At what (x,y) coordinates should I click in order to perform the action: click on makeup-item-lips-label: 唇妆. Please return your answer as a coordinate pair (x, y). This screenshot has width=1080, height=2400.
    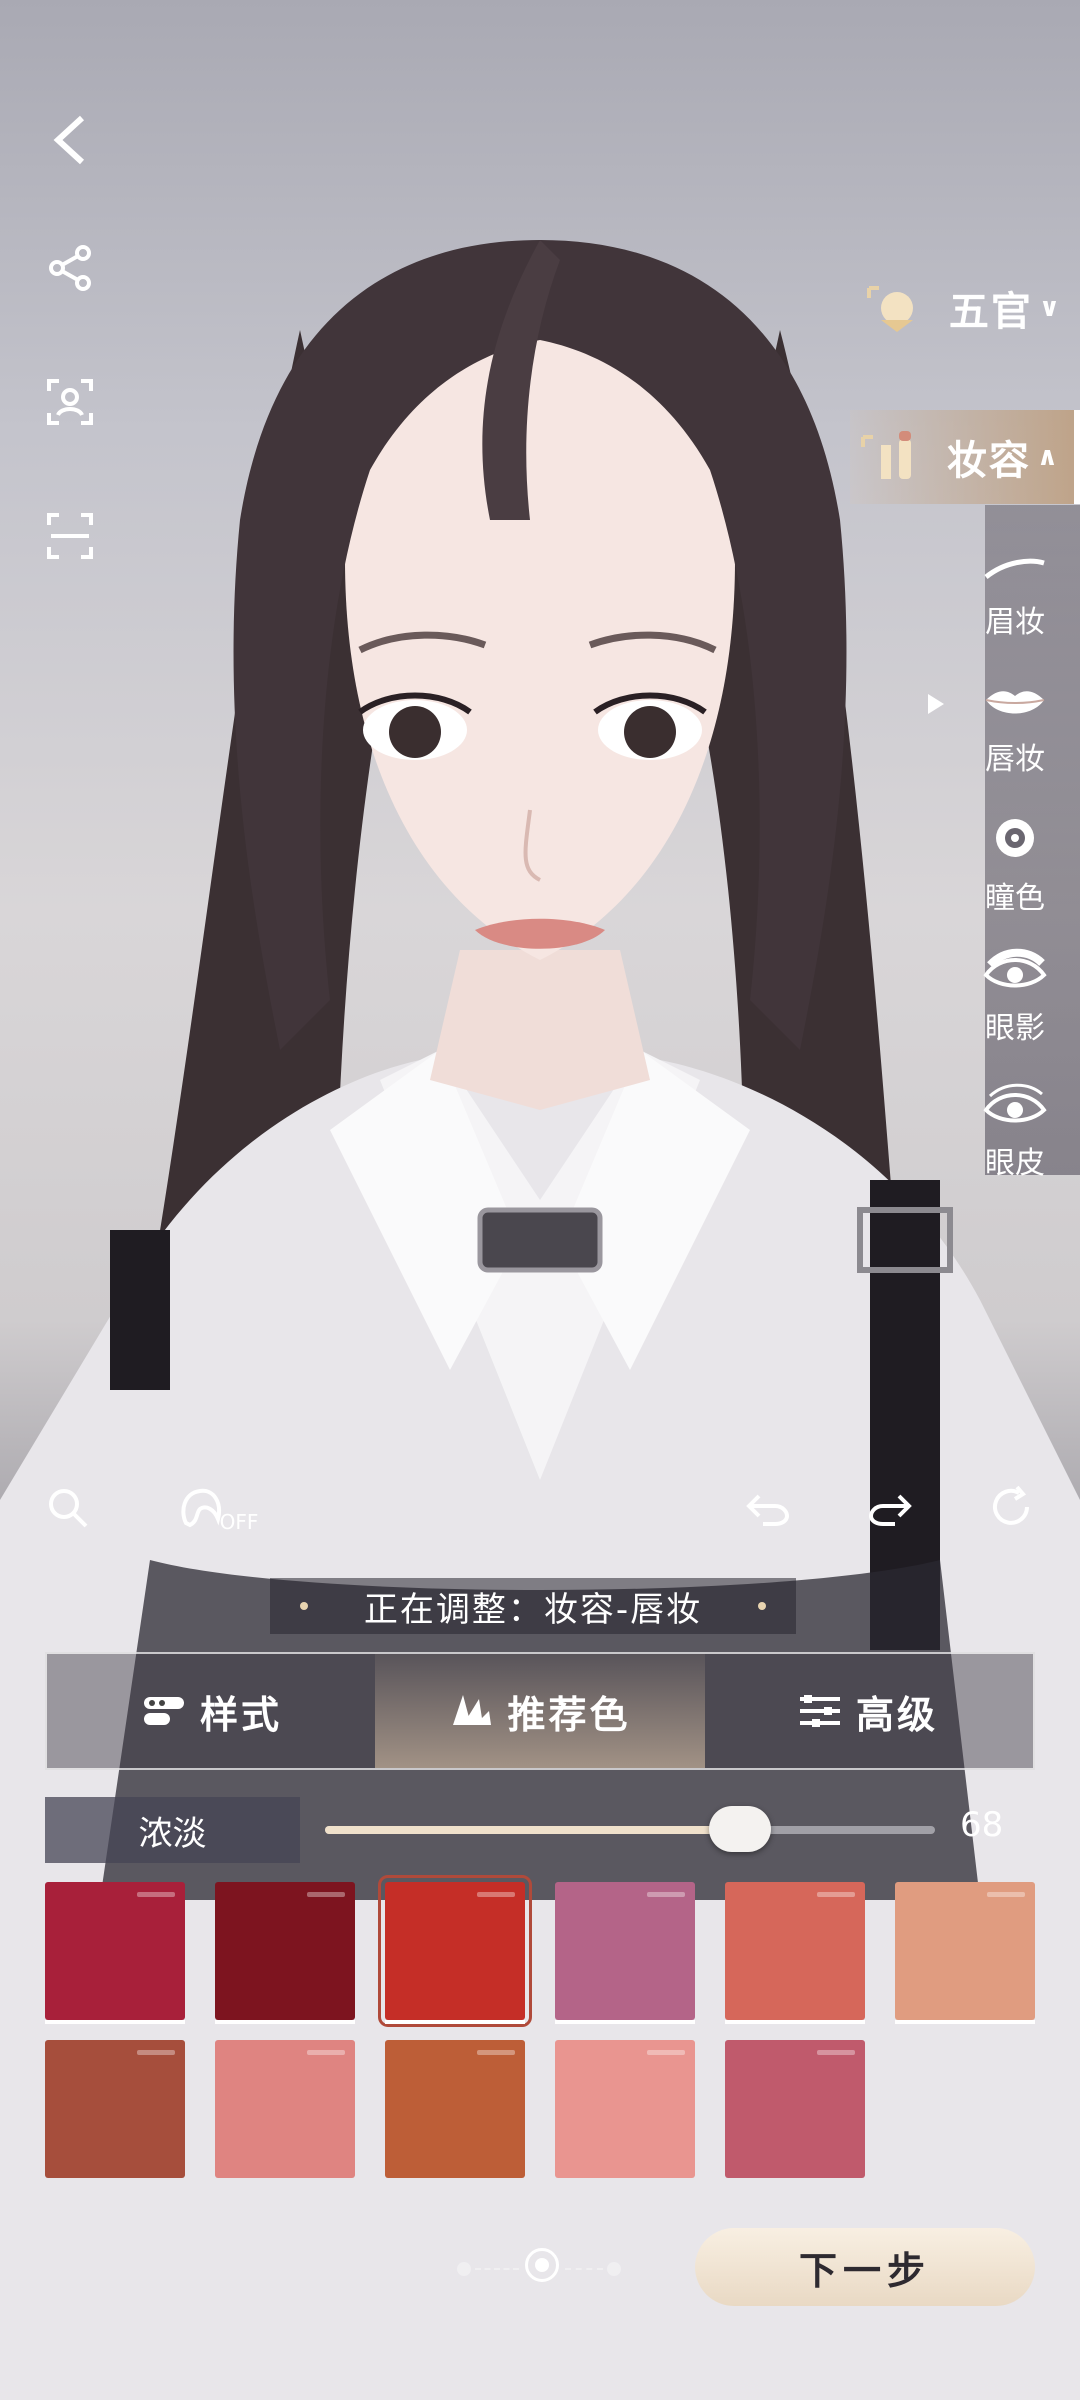
    Looking at the image, I should click on (1015, 759).